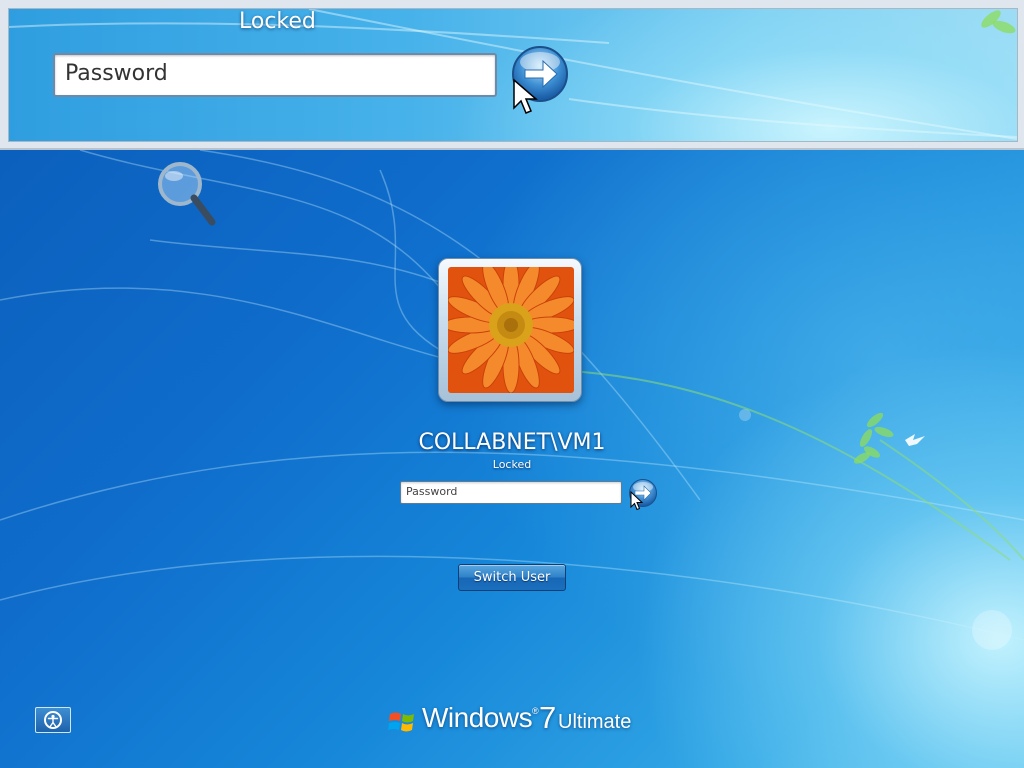 The width and height of the screenshot is (1024, 768). I want to click on windows-flag-icon, so click(401, 722).